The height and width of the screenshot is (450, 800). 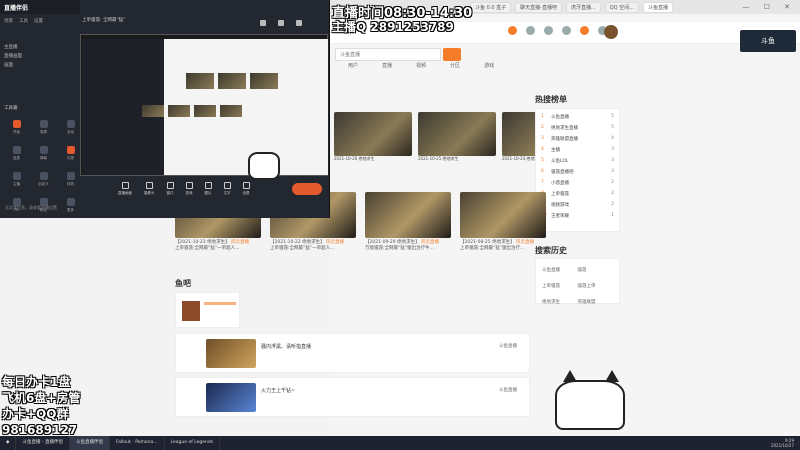 What do you see at coordinates (227, 189) in the screenshot?
I see `toolbar-button: 文字` at bounding box center [227, 189].